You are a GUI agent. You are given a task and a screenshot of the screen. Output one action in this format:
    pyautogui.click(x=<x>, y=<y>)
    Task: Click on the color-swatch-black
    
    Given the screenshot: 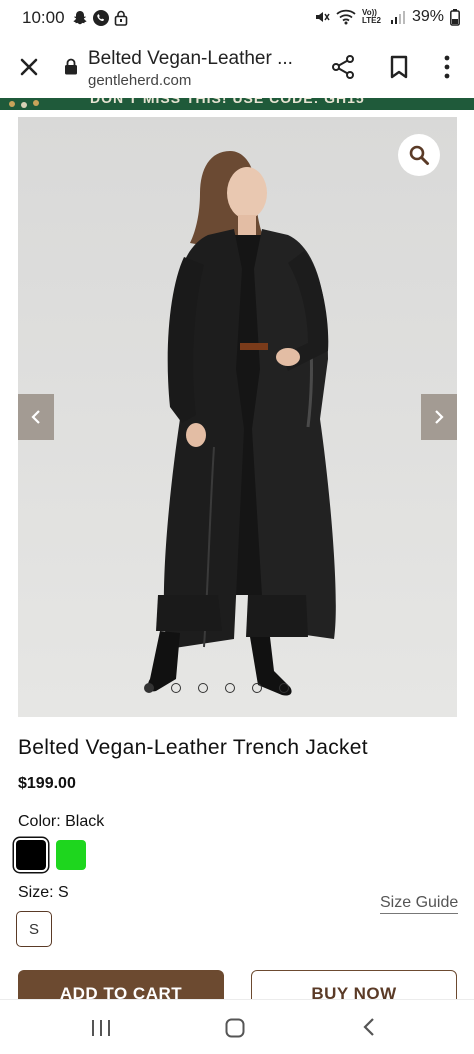 What is the action you would take?
    pyautogui.click(x=31, y=855)
    